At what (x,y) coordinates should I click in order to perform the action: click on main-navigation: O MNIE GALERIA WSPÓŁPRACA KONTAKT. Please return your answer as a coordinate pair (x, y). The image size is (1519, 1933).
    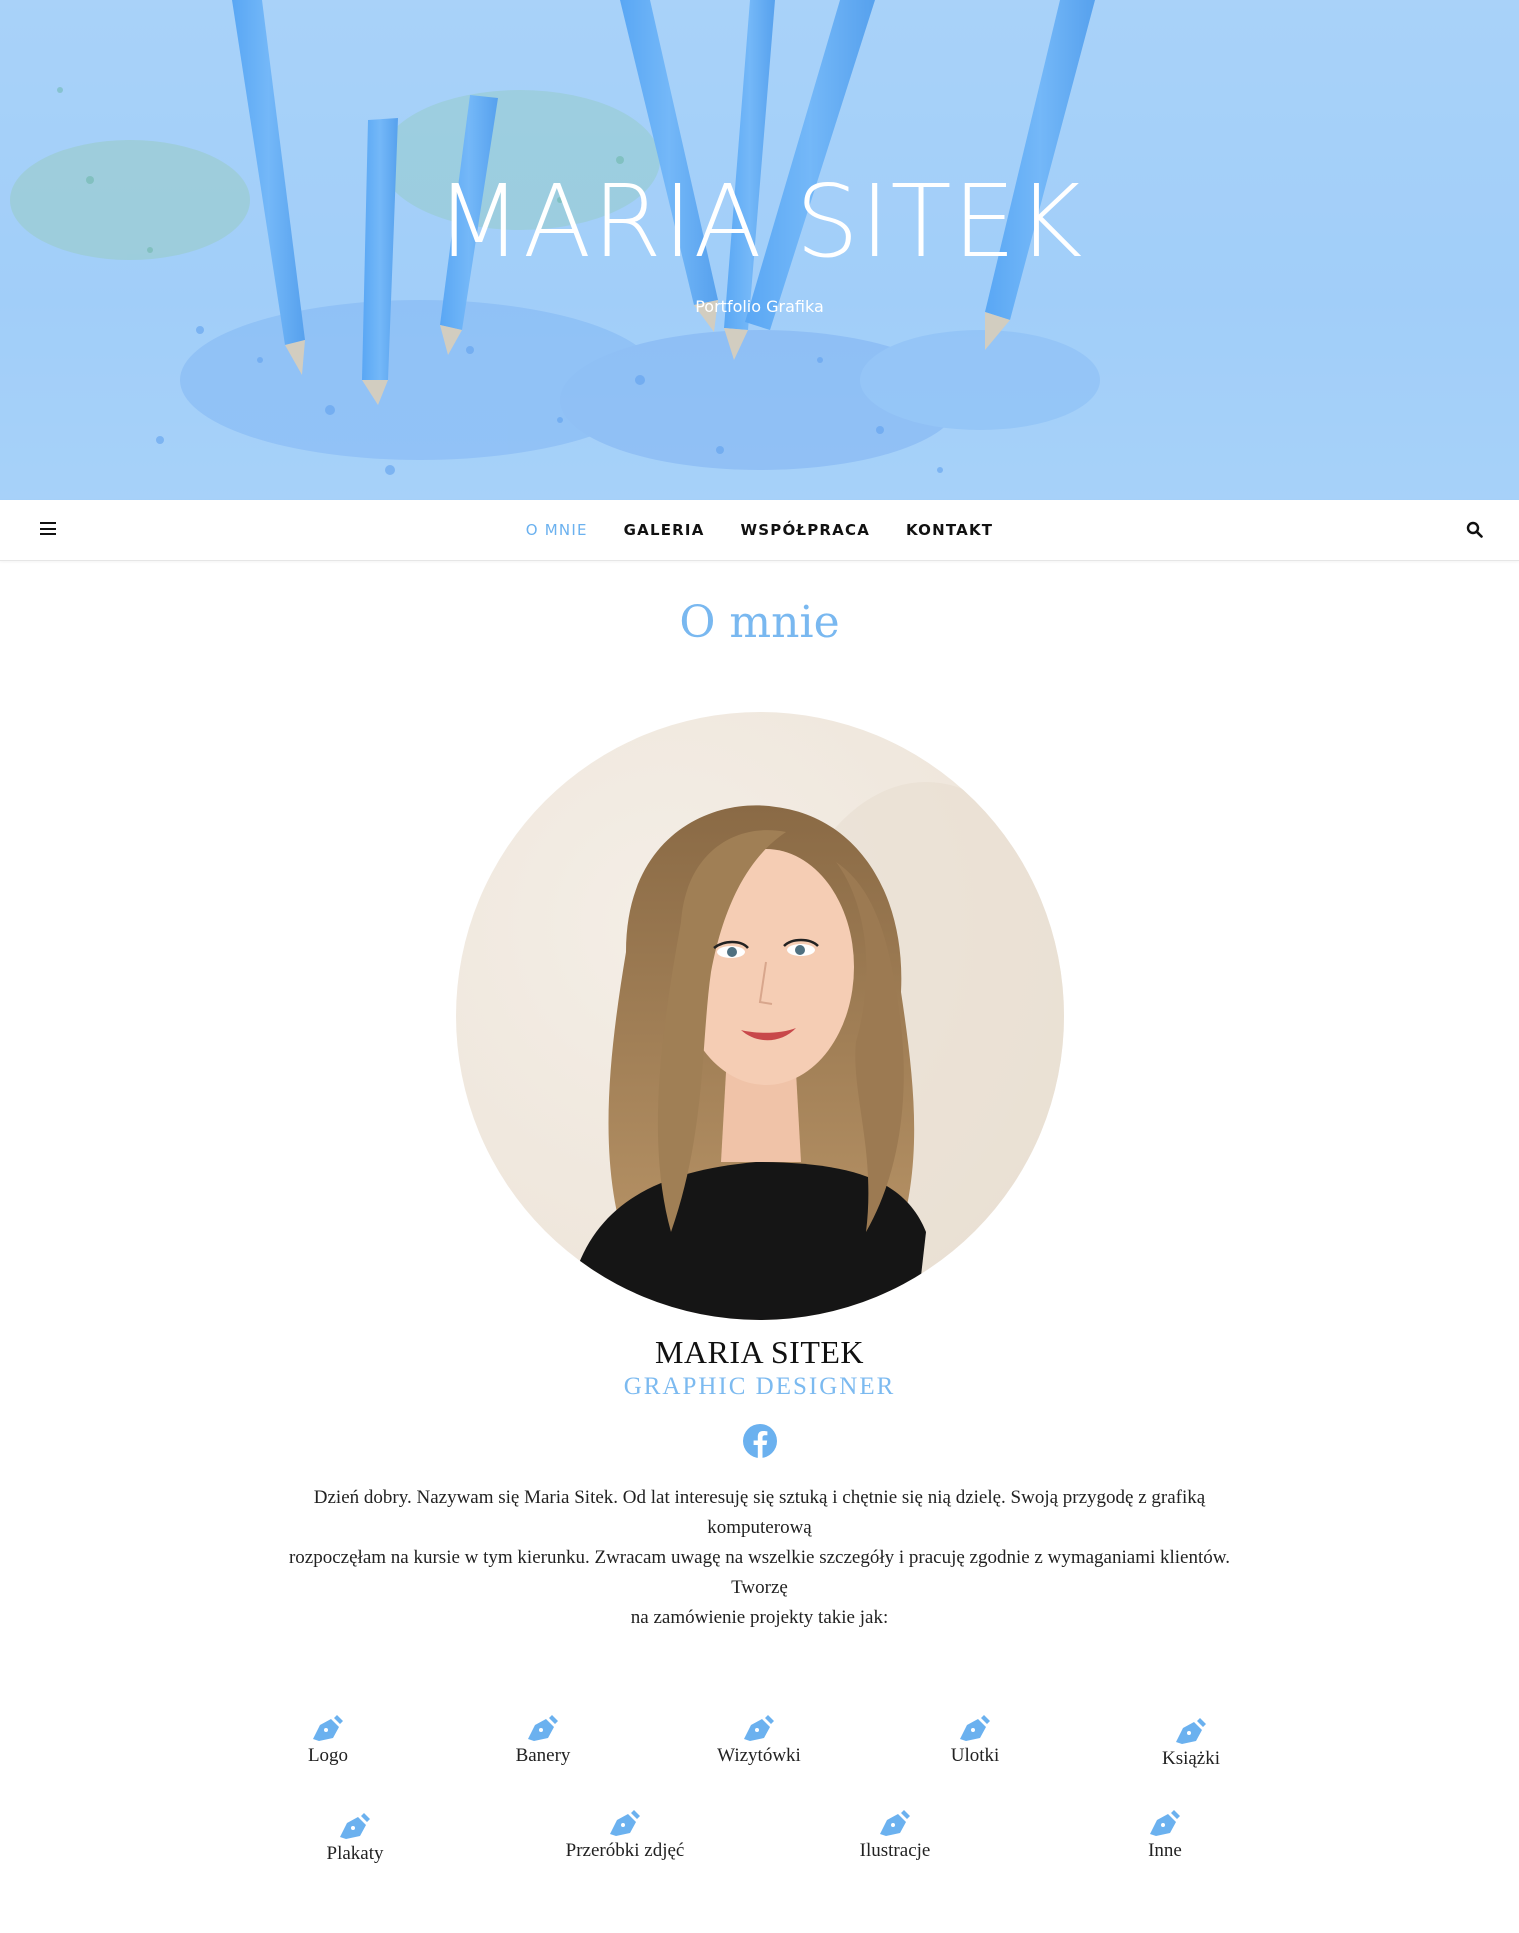
    Looking at the image, I should click on (759, 530).